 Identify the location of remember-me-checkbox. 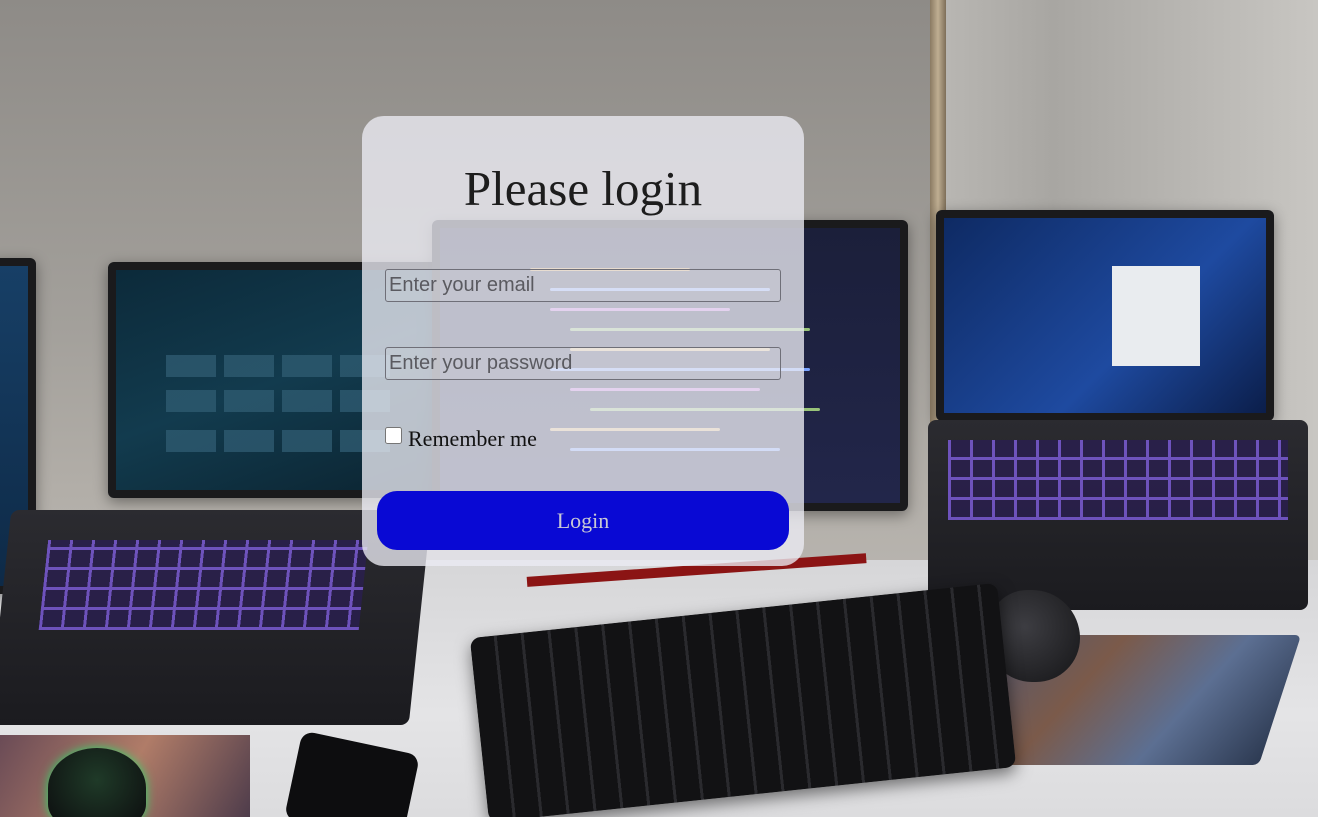
(393, 435).